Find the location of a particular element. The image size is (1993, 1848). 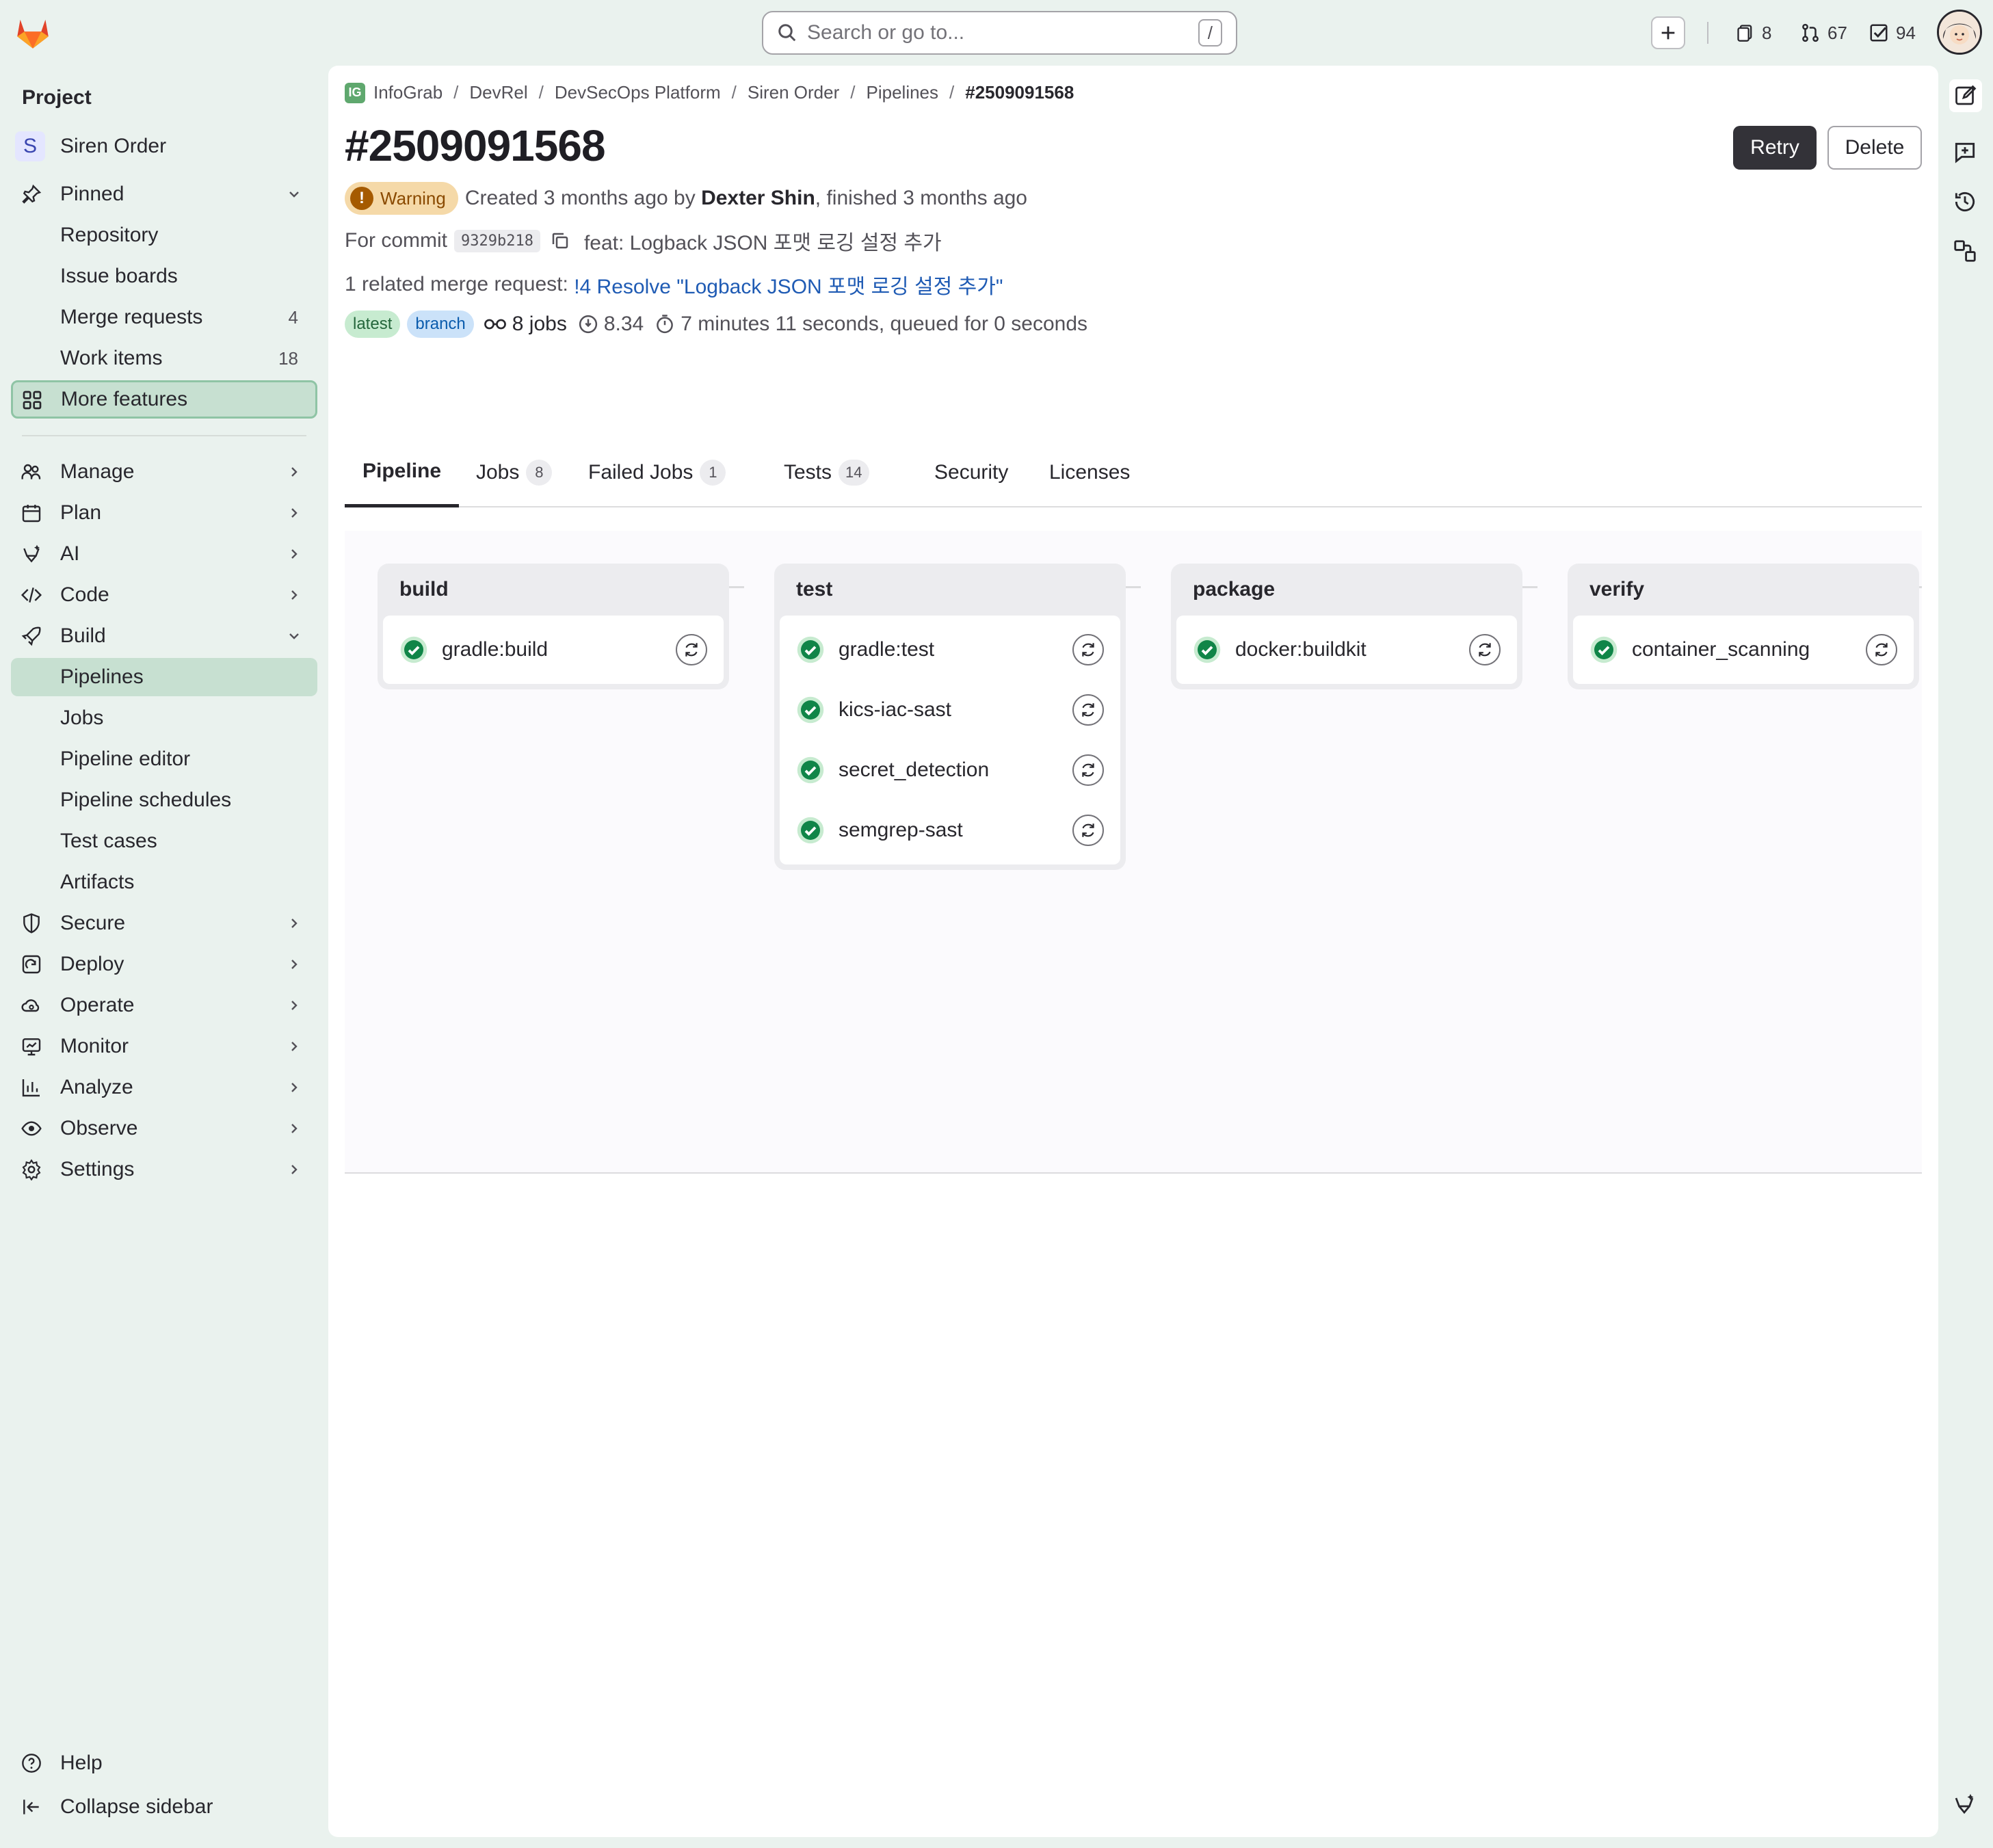

compare-button is located at coordinates (1966, 251).